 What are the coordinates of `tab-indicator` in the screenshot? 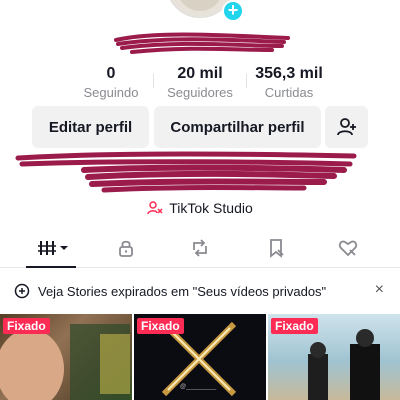 It's located at (51, 267).